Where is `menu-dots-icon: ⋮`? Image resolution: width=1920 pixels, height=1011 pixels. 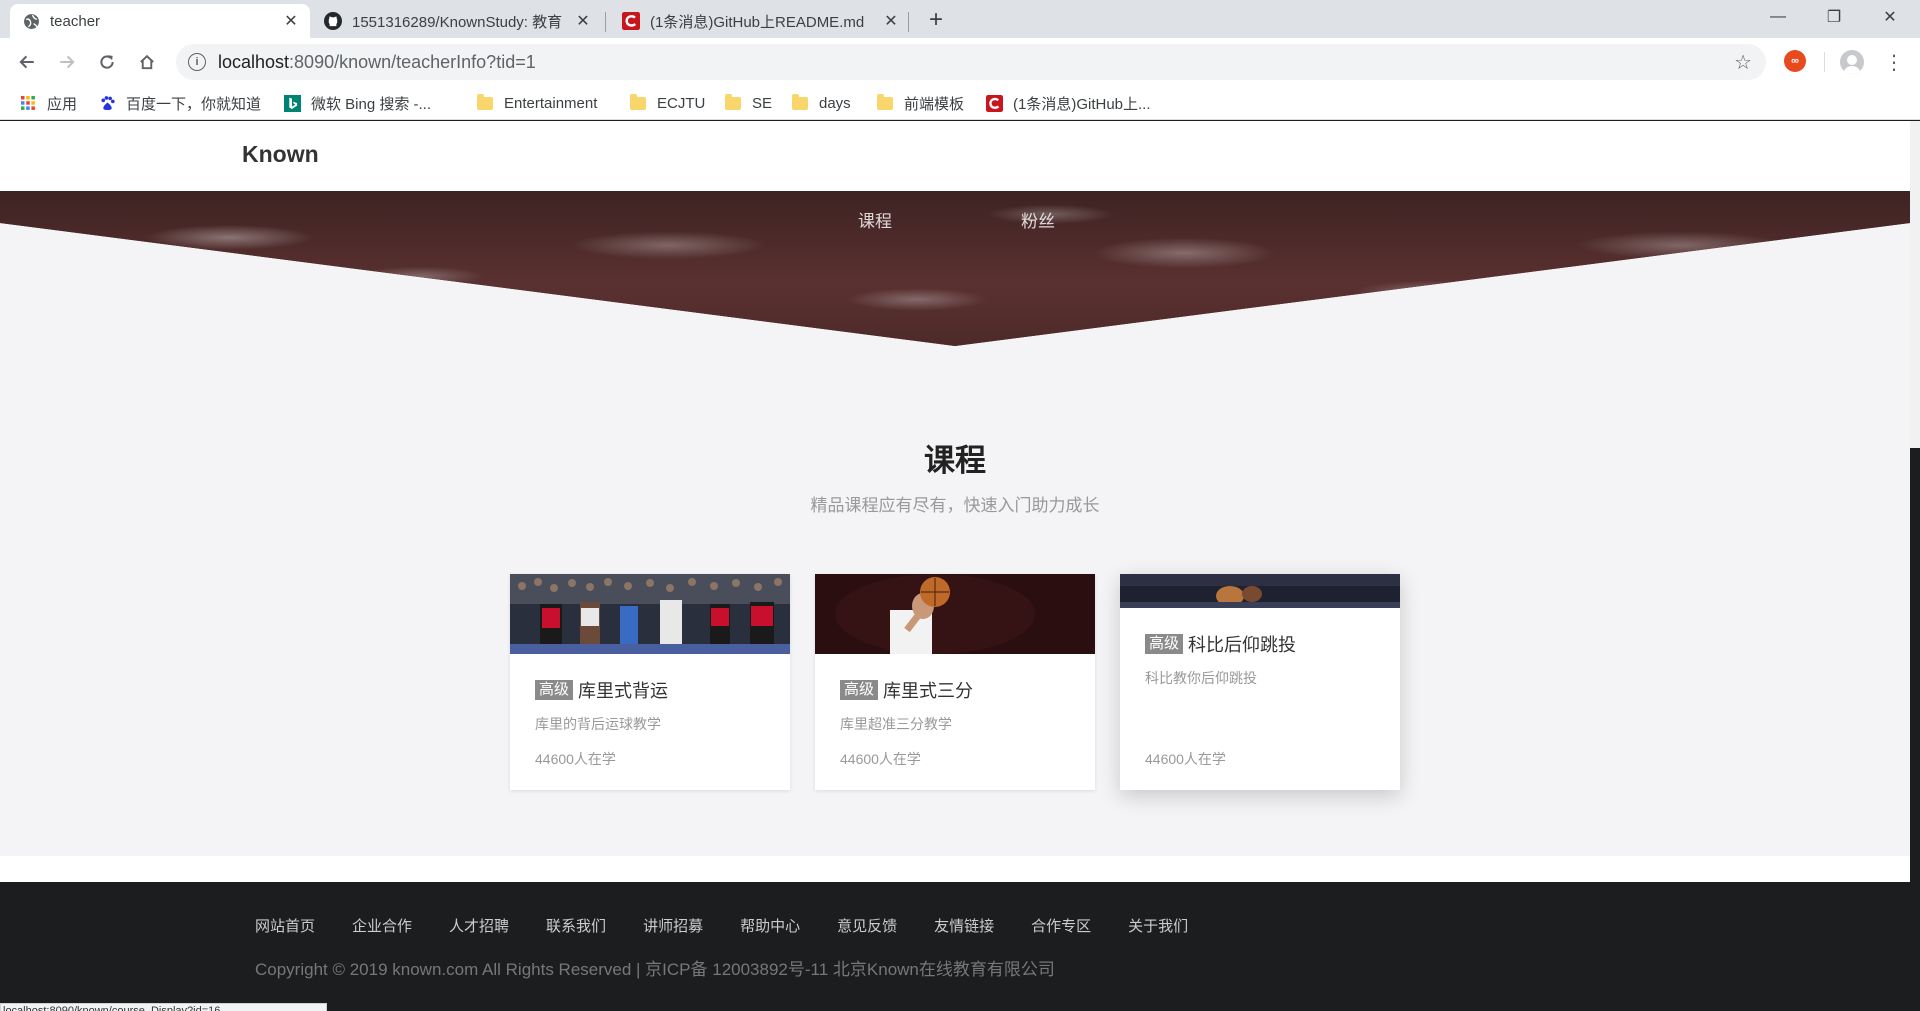
menu-dots-icon: ⋮ is located at coordinates (1894, 62).